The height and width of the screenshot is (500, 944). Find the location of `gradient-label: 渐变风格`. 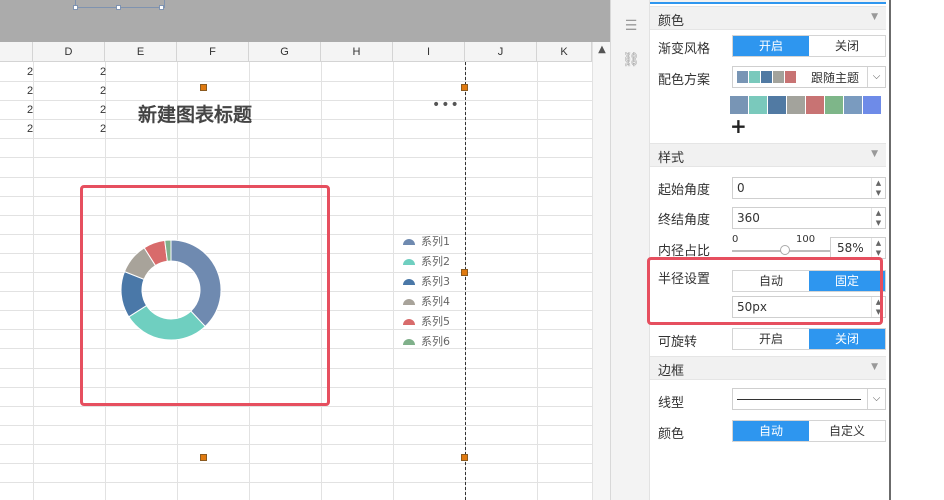

gradient-label: 渐变风格 is located at coordinates (684, 49).